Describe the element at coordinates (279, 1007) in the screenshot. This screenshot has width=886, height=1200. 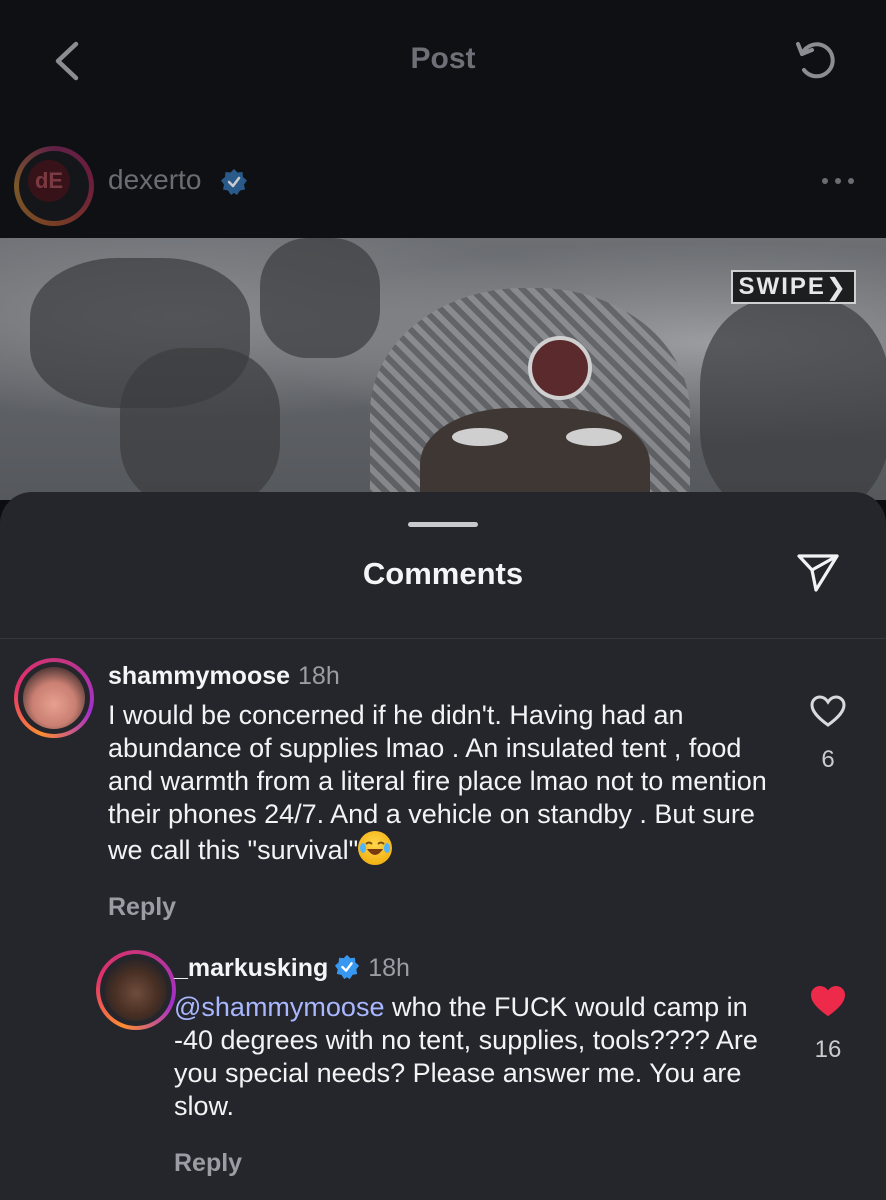
I see `mention-link: @shammymoose` at that location.